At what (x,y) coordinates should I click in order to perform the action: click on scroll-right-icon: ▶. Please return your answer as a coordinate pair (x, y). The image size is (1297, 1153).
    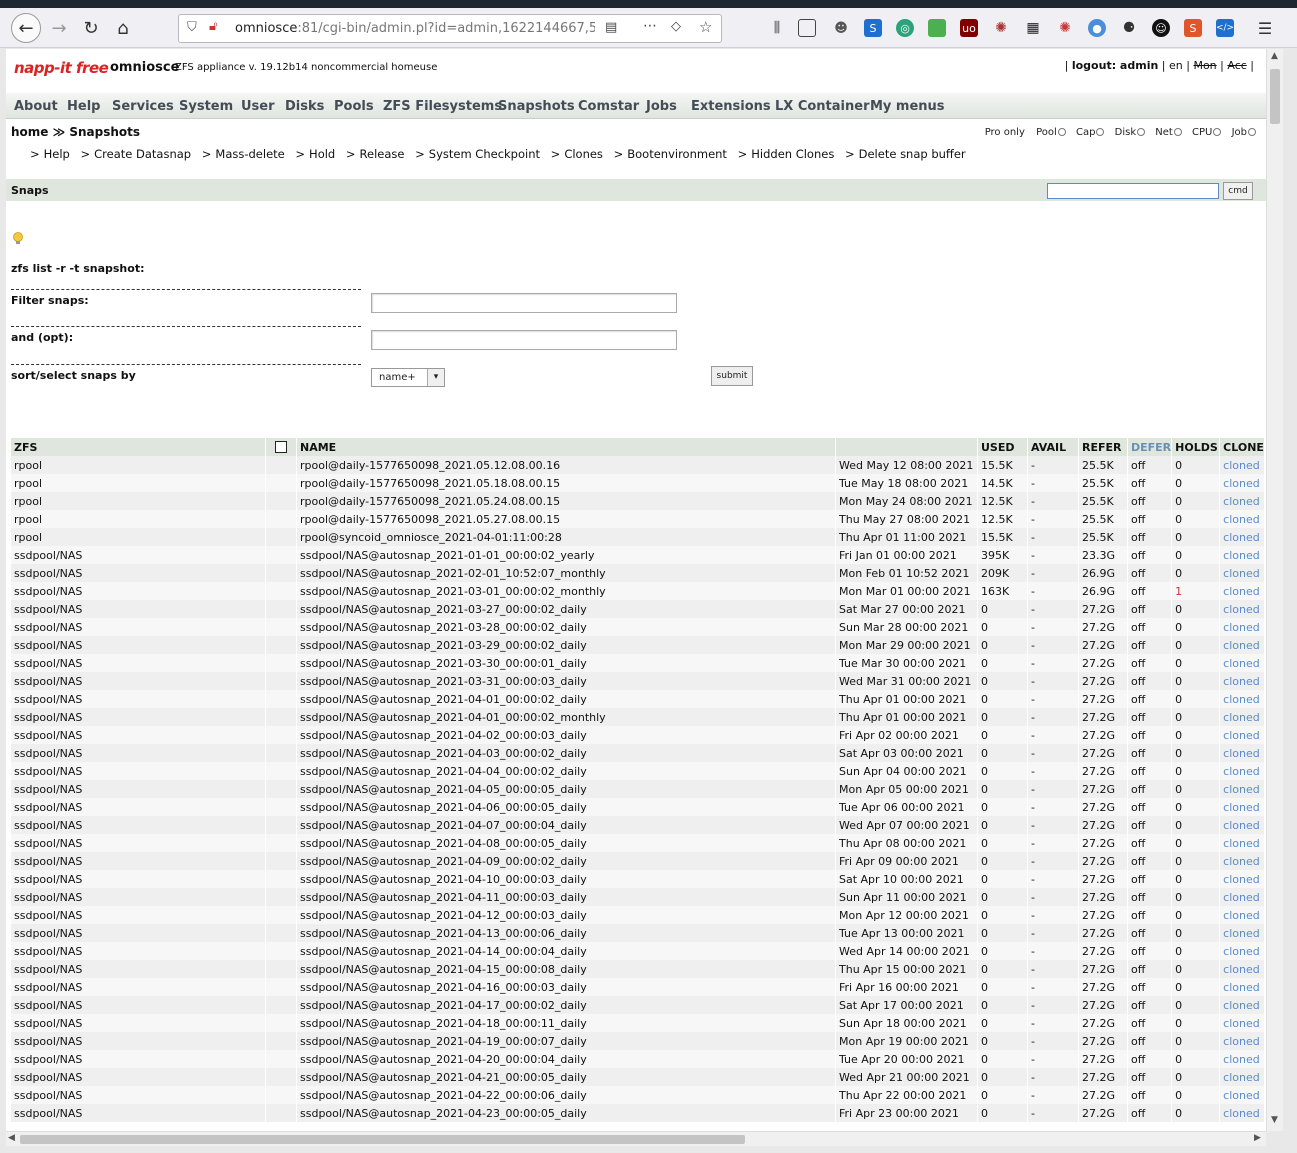
    Looking at the image, I should click on (1257, 1138).